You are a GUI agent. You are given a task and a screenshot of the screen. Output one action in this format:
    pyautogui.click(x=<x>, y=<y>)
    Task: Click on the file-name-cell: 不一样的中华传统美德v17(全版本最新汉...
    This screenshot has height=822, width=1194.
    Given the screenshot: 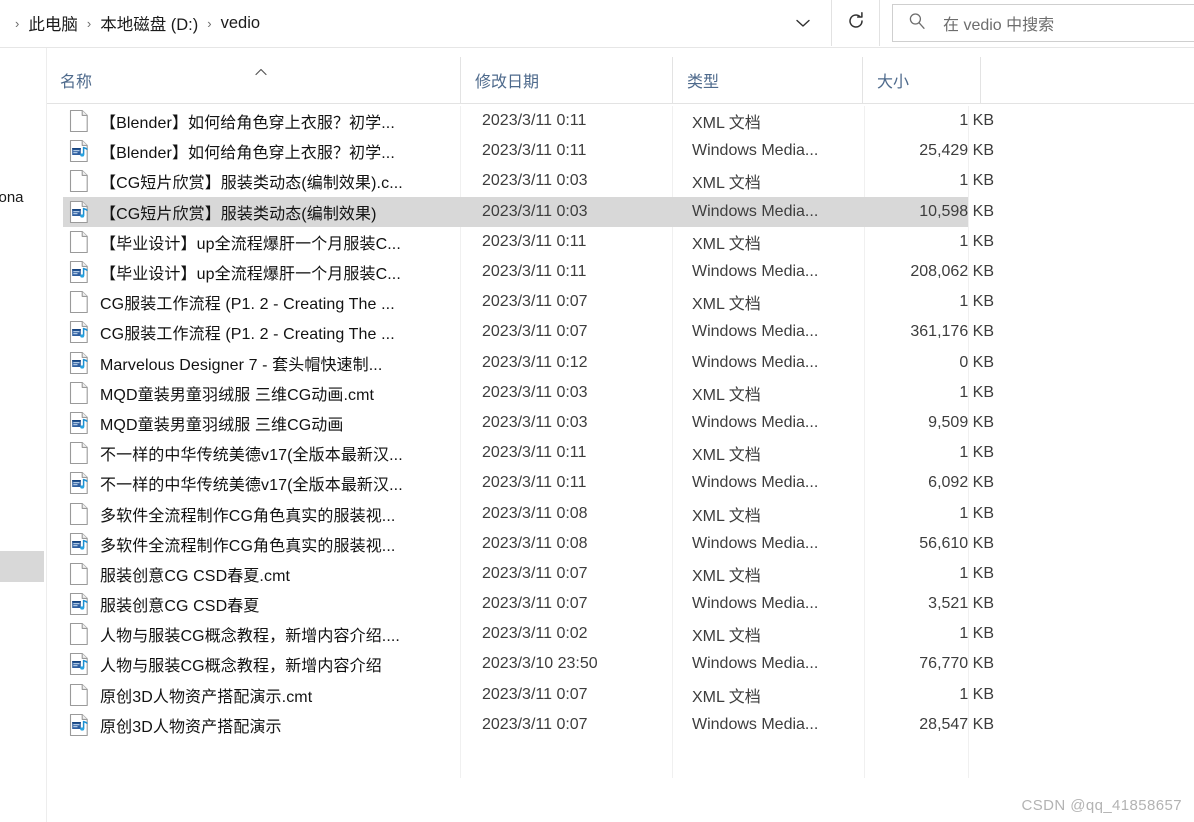 What is the action you would take?
    pyautogui.click(x=251, y=456)
    